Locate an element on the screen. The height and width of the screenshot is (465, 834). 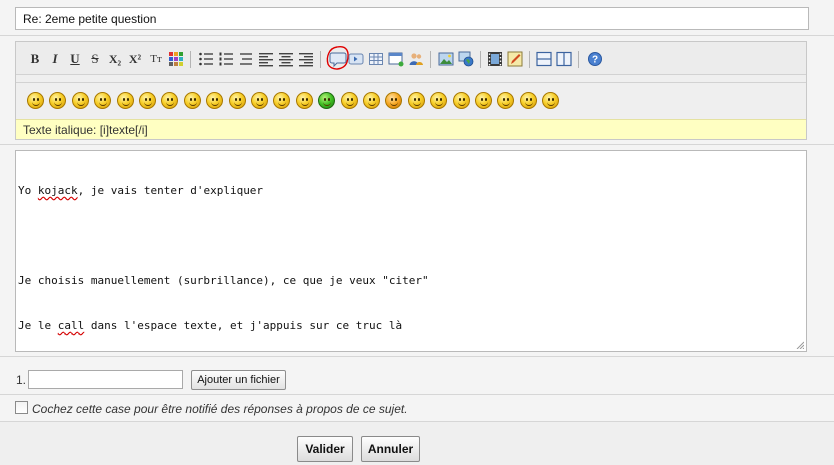
help-icon: ? is located at coordinates (595, 59).